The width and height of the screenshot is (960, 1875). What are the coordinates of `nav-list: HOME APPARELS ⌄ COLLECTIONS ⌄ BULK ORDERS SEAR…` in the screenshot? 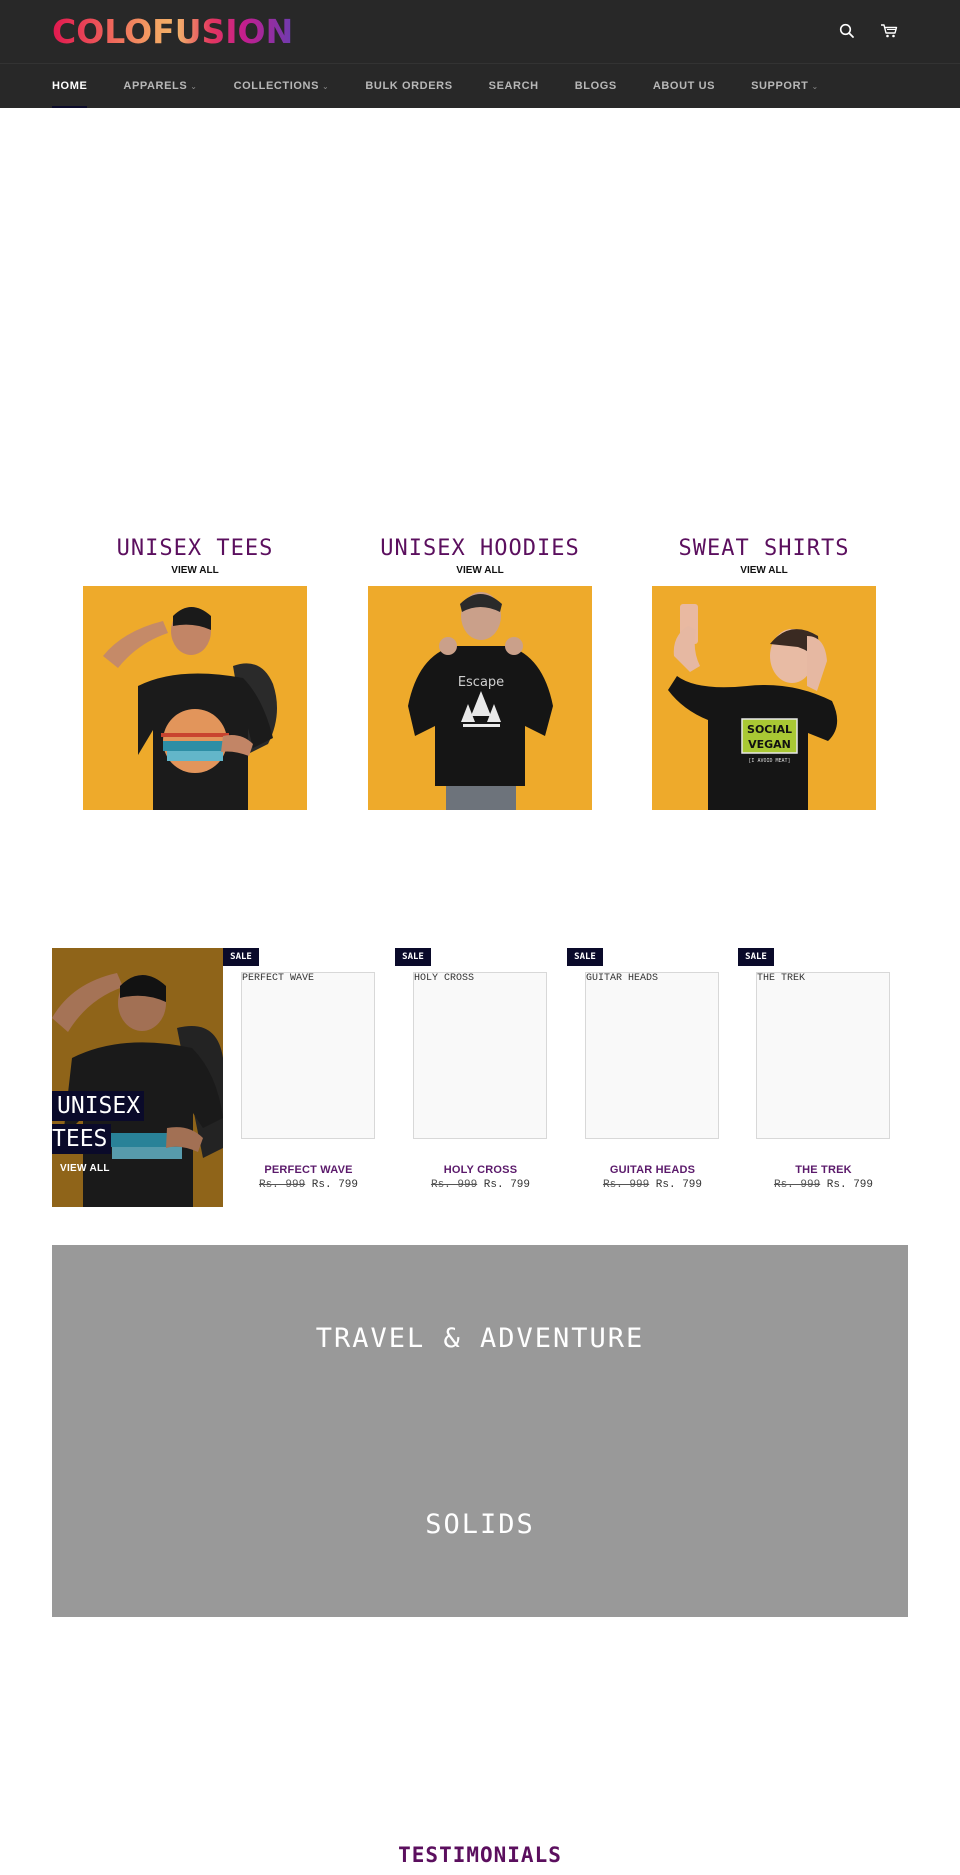 It's located at (435, 86).